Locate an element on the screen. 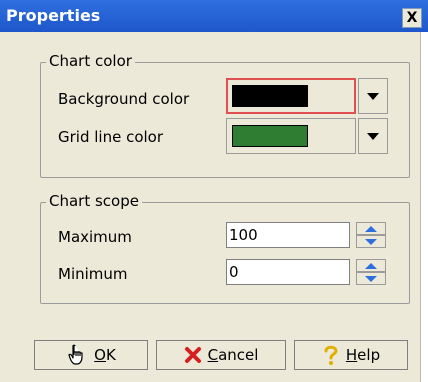 This screenshot has height=382, width=428. minimum-decrement-button is located at coordinates (371, 278).